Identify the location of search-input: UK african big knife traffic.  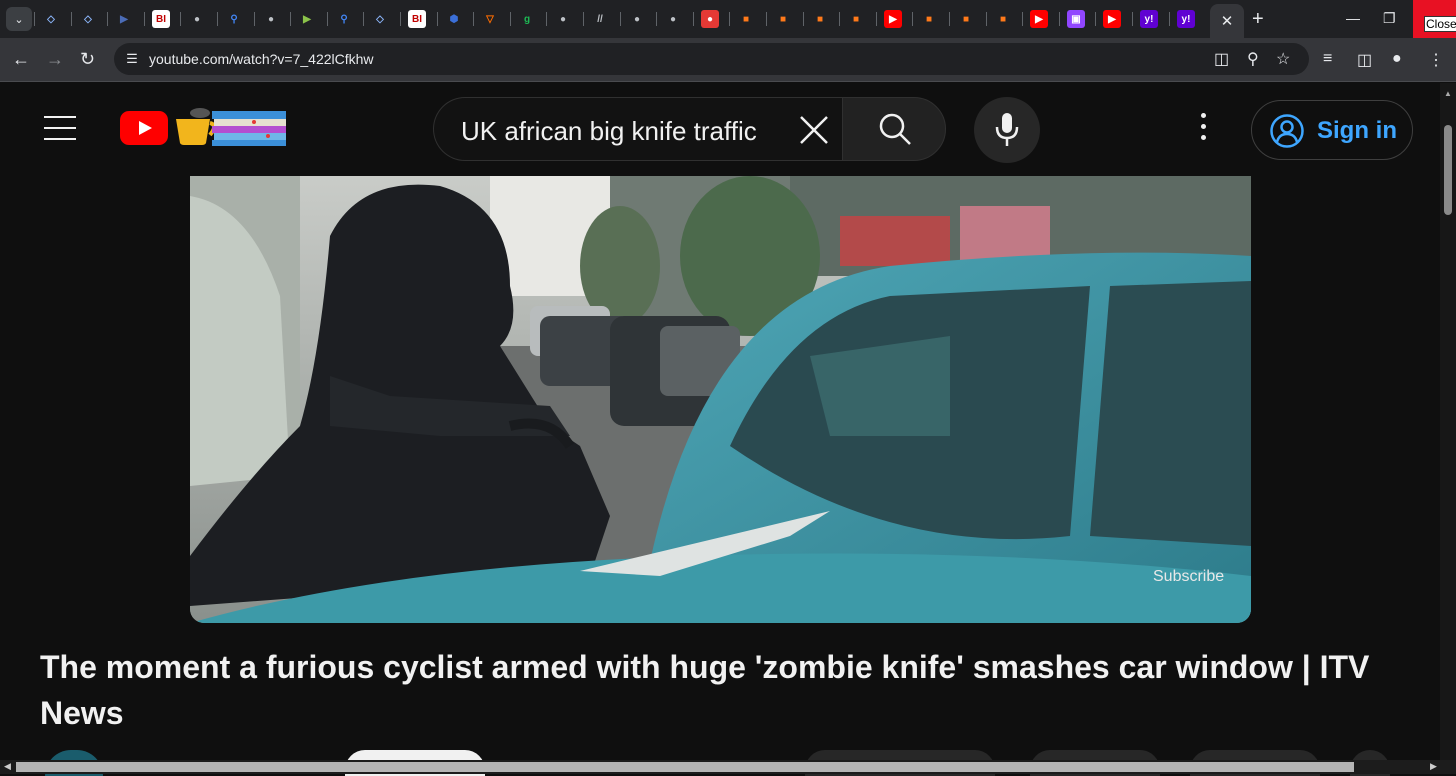
(609, 131).